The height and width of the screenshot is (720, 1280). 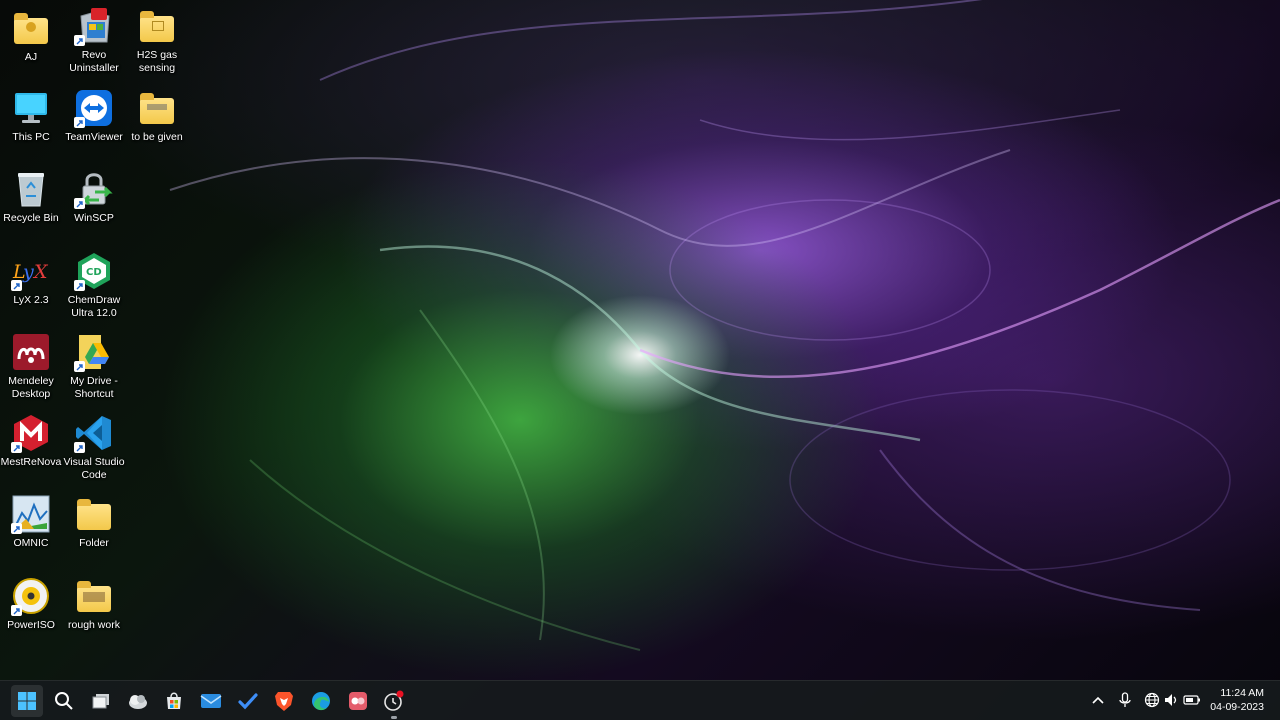 What do you see at coordinates (31, 514) in the screenshot?
I see `omnic-icon` at bounding box center [31, 514].